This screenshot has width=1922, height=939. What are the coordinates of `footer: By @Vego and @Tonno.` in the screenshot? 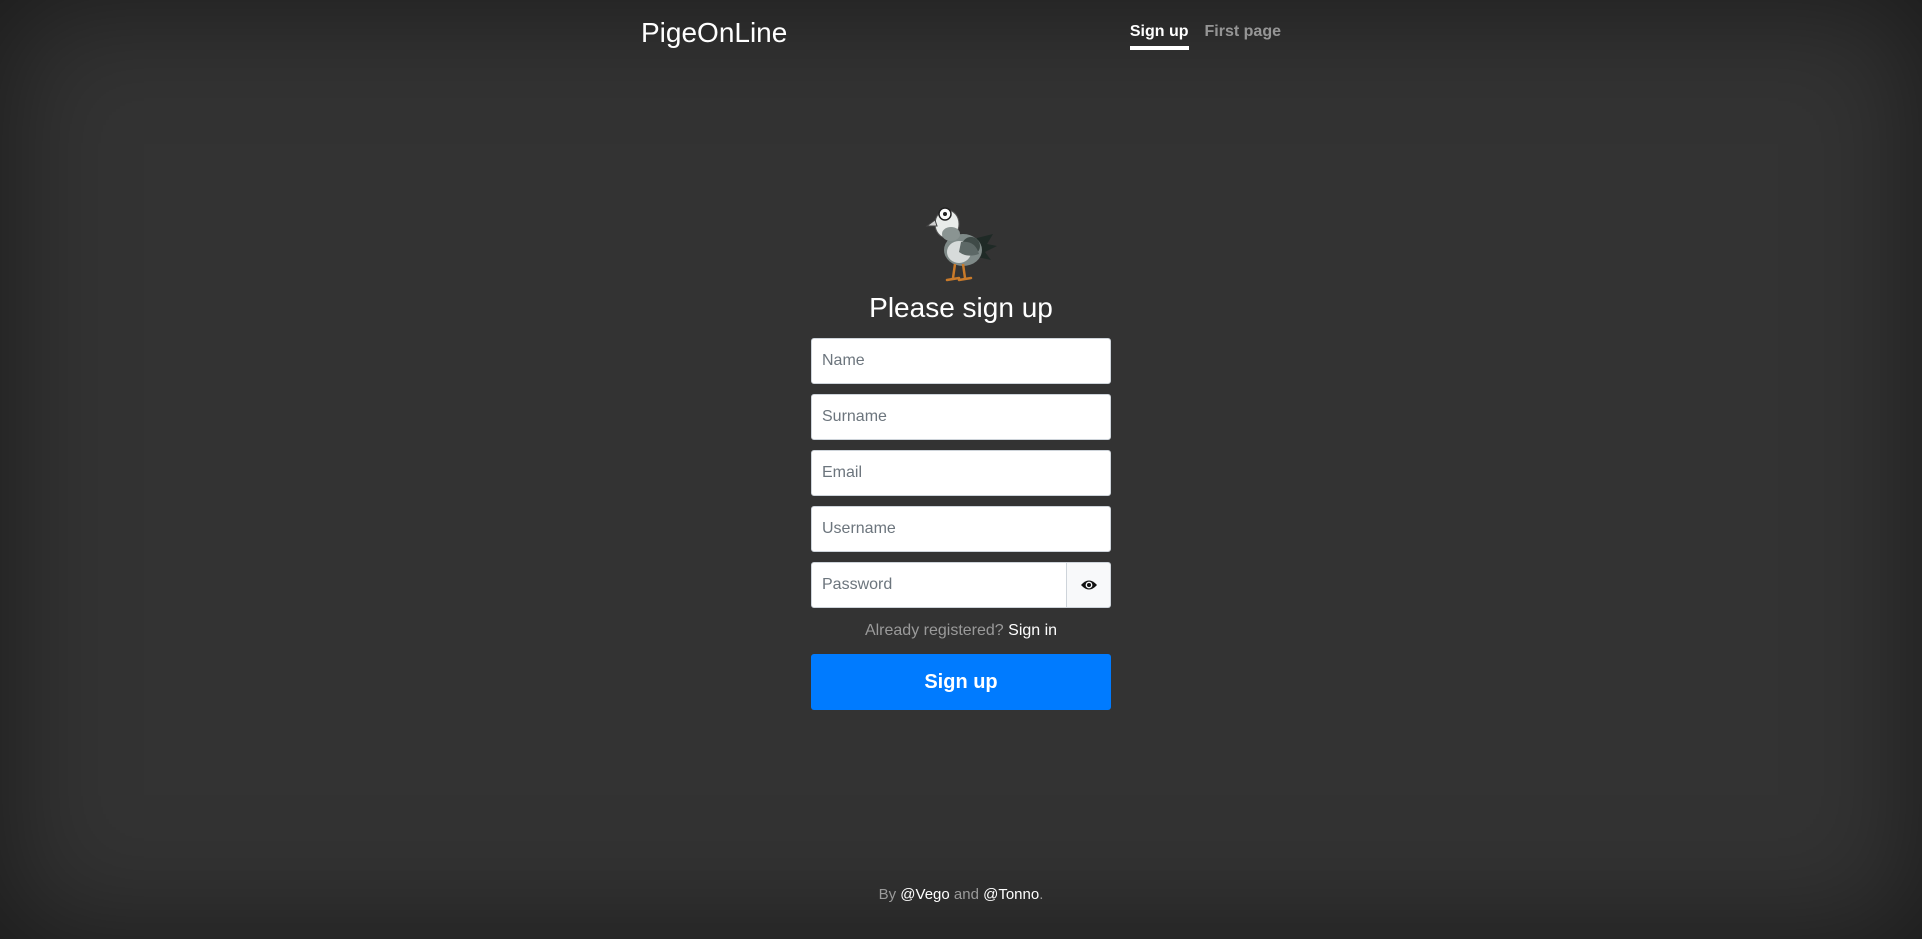 It's located at (961, 894).